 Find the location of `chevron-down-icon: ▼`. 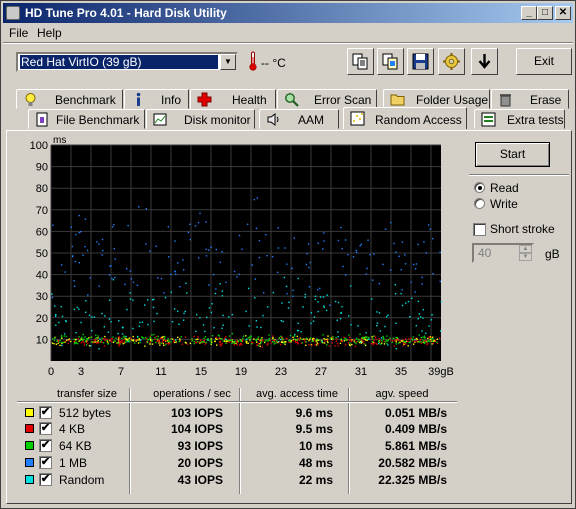

chevron-down-icon: ▼ is located at coordinates (228, 62).